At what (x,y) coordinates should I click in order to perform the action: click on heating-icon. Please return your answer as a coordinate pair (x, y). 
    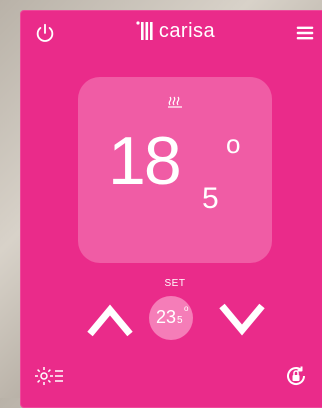
    Looking at the image, I should click on (175, 102).